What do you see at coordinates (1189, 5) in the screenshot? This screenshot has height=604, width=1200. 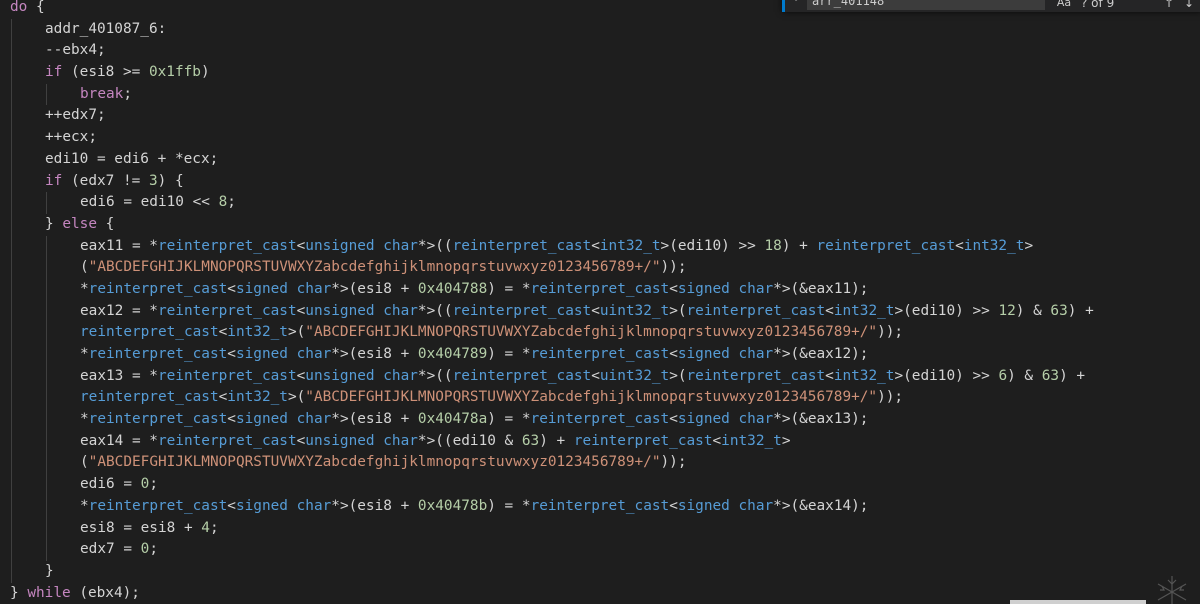 I see `arrow-down-icon: ↓` at bounding box center [1189, 5].